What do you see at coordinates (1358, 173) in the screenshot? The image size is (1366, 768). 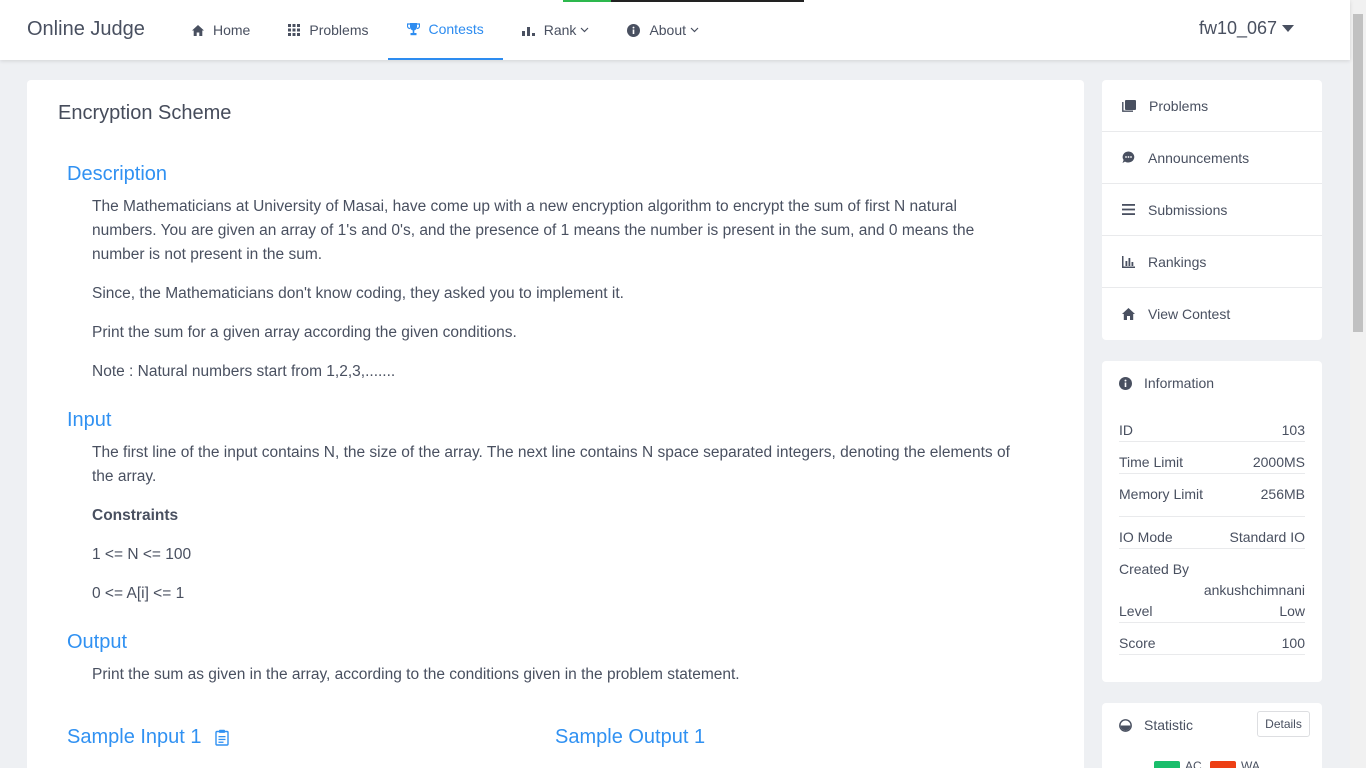 I see `scrollbar-thumb` at bounding box center [1358, 173].